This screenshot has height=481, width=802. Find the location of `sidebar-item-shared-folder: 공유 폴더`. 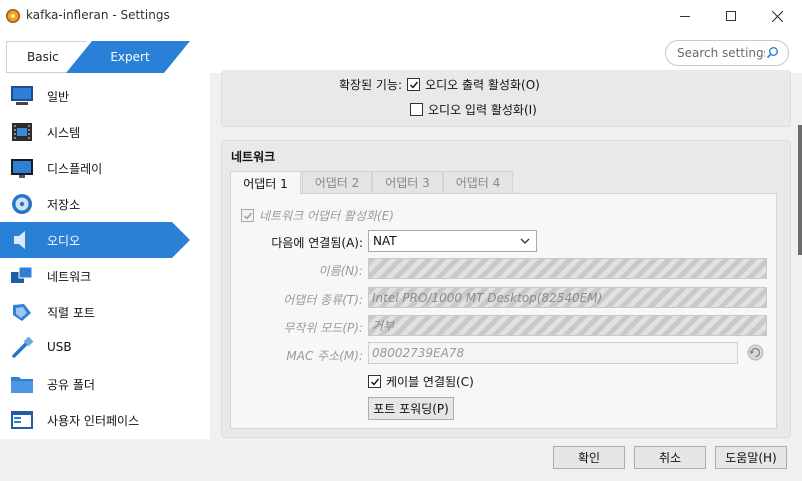

sidebar-item-shared-folder: 공유 폴더 is located at coordinates (95, 384).